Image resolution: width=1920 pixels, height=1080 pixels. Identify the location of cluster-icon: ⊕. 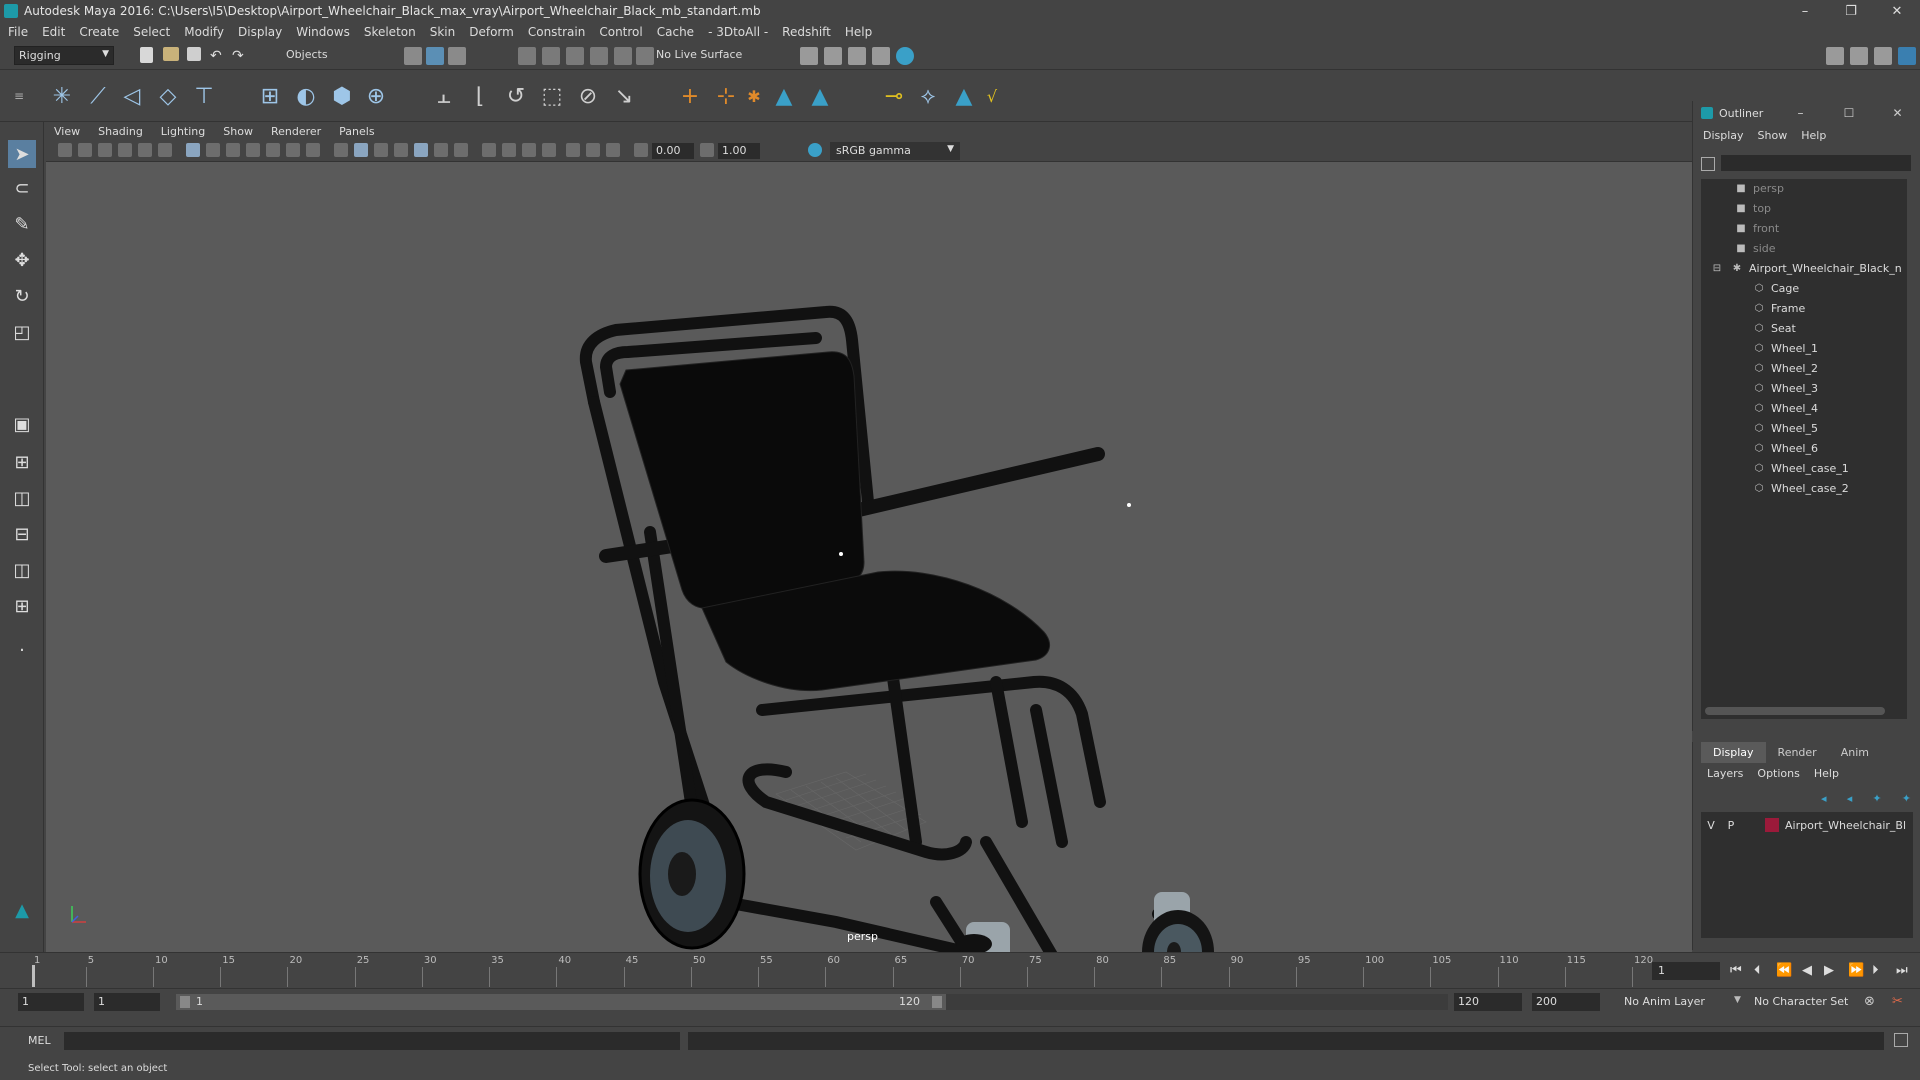
(376, 96).